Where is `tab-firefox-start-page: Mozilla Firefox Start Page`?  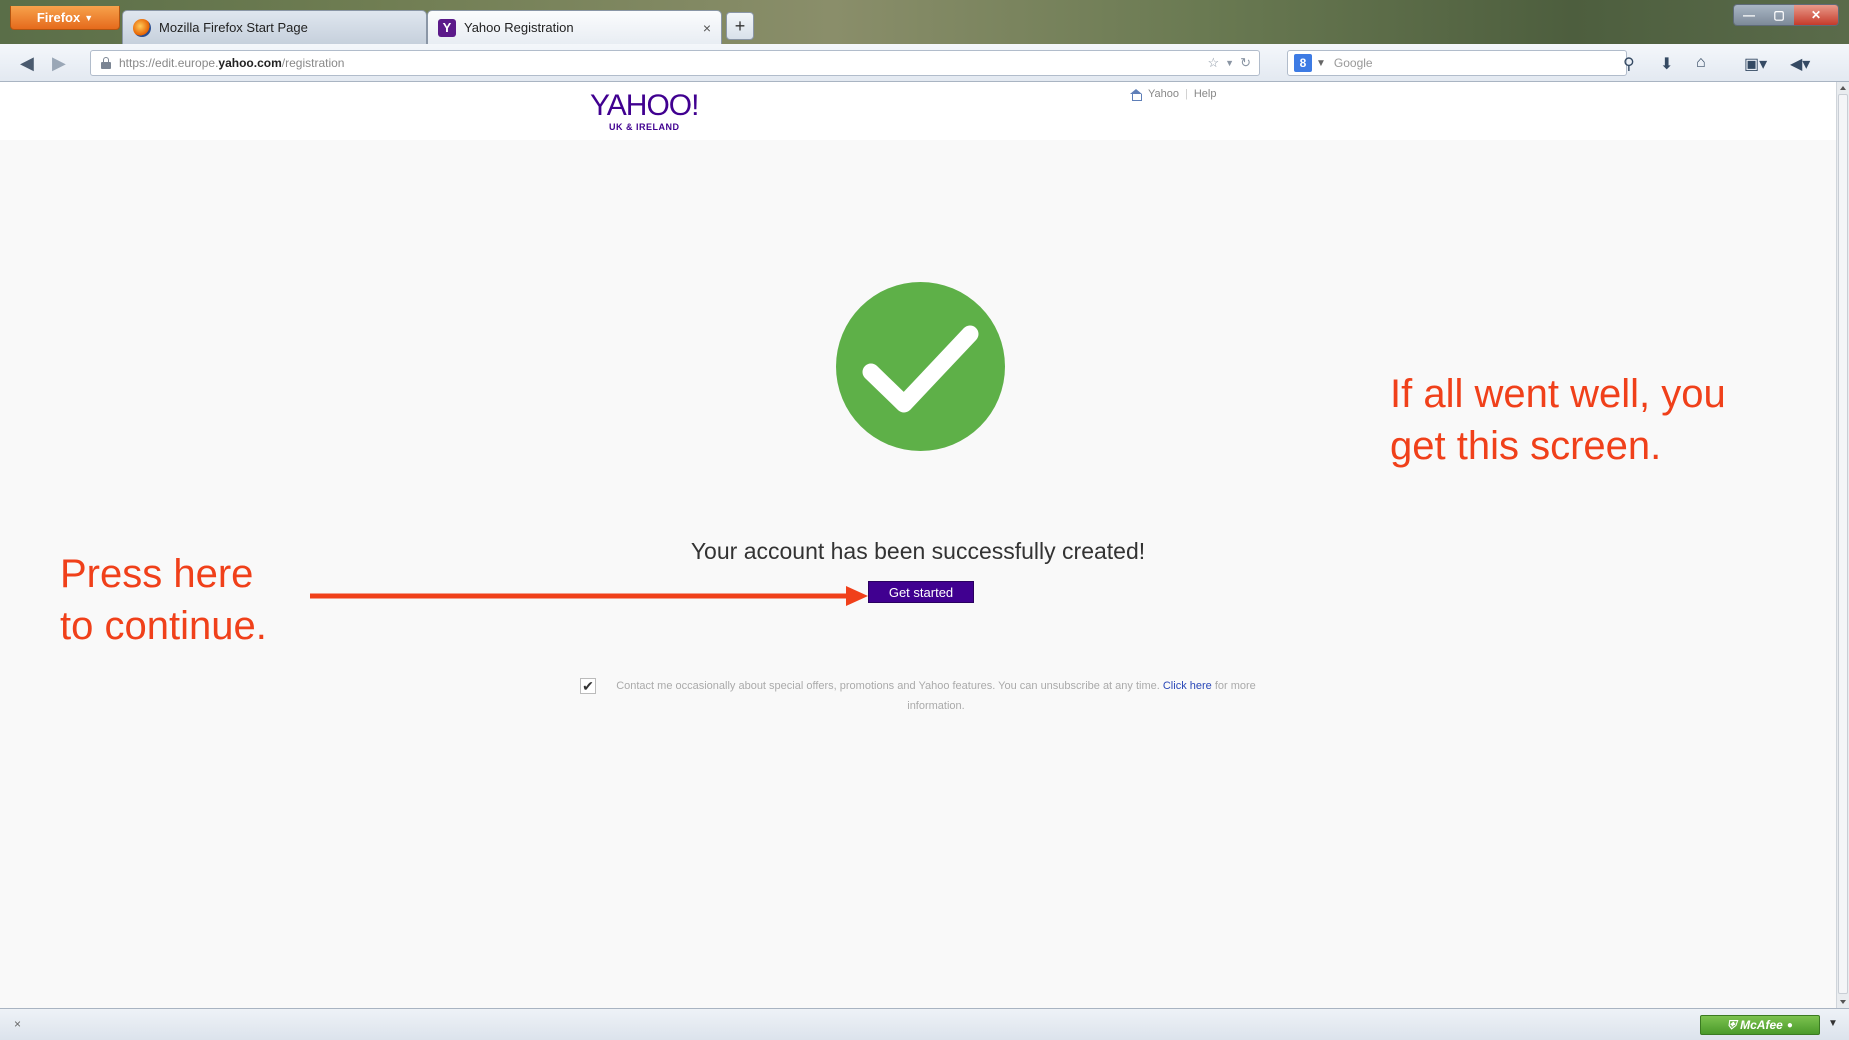 tab-firefox-start-page: Mozilla Firefox Start Page is located at coordinates (274, 27).